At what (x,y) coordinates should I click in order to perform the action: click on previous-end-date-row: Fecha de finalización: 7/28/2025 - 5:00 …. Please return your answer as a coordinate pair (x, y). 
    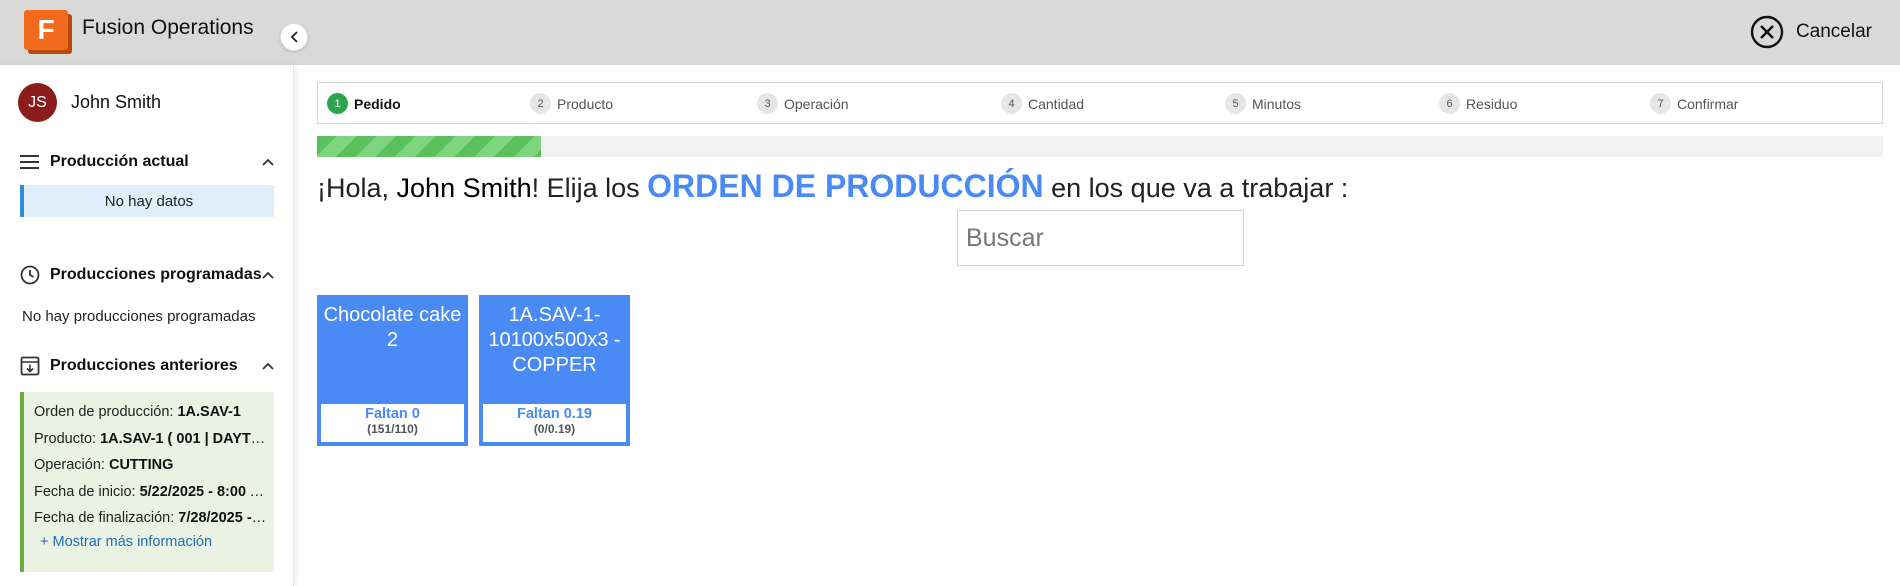
    Looking at the image, I should click on (152, 518).